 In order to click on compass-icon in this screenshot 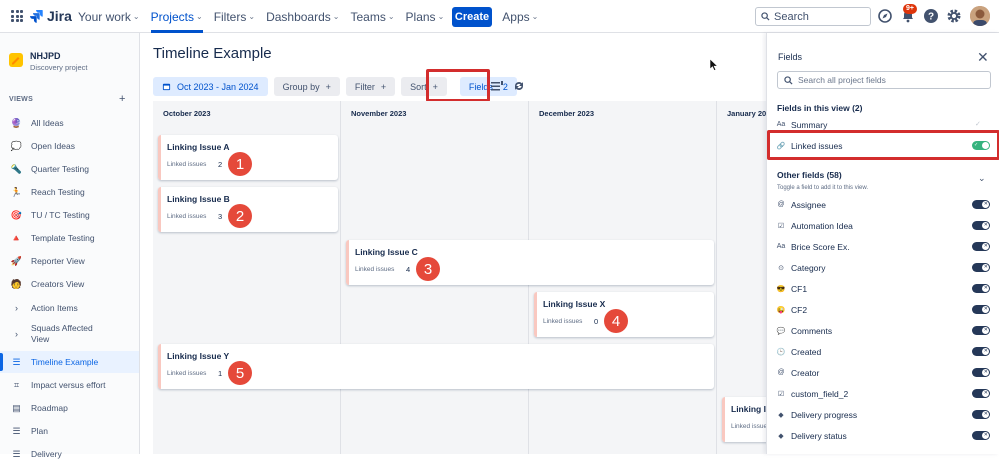, I will do `click(885, 16)`.